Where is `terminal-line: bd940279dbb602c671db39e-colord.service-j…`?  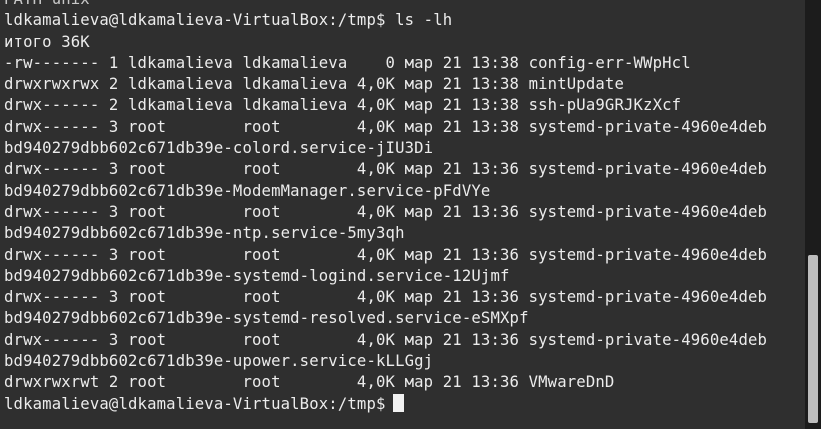
terminal-line: bd940279dbb602c671db39e-colord.service-j… is located at coordinates (219, 148).